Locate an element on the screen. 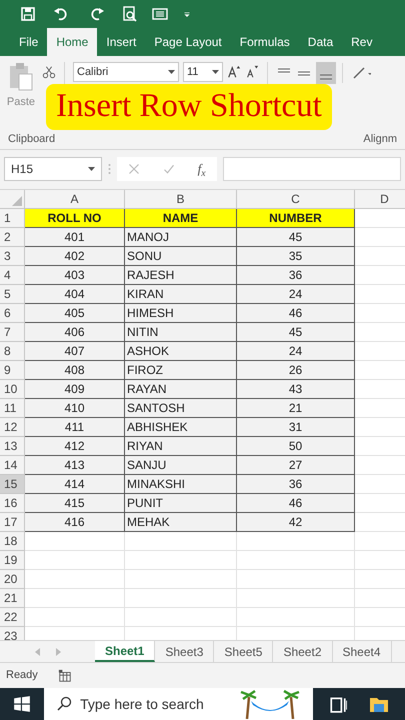 Image resolution: width=405 pixels, height=720 pixels. ribbon-tab: Page Layout is located at coordinates (188, 42).